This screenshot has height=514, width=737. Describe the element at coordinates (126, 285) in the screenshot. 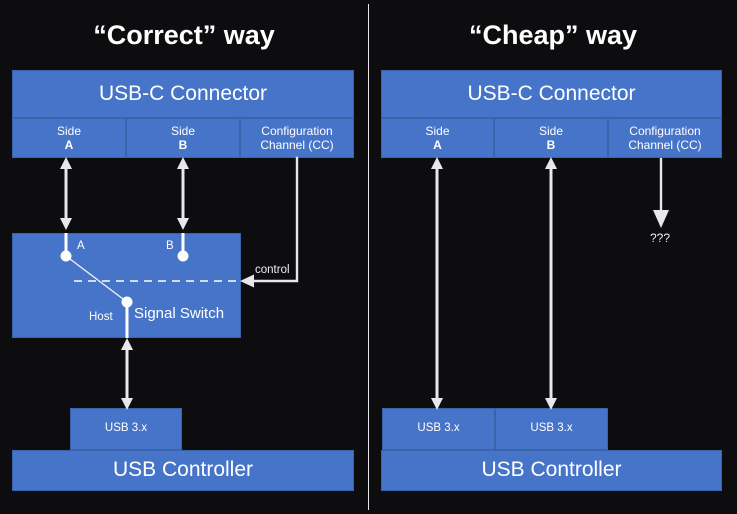

I see `signal-switch-box` at that location.